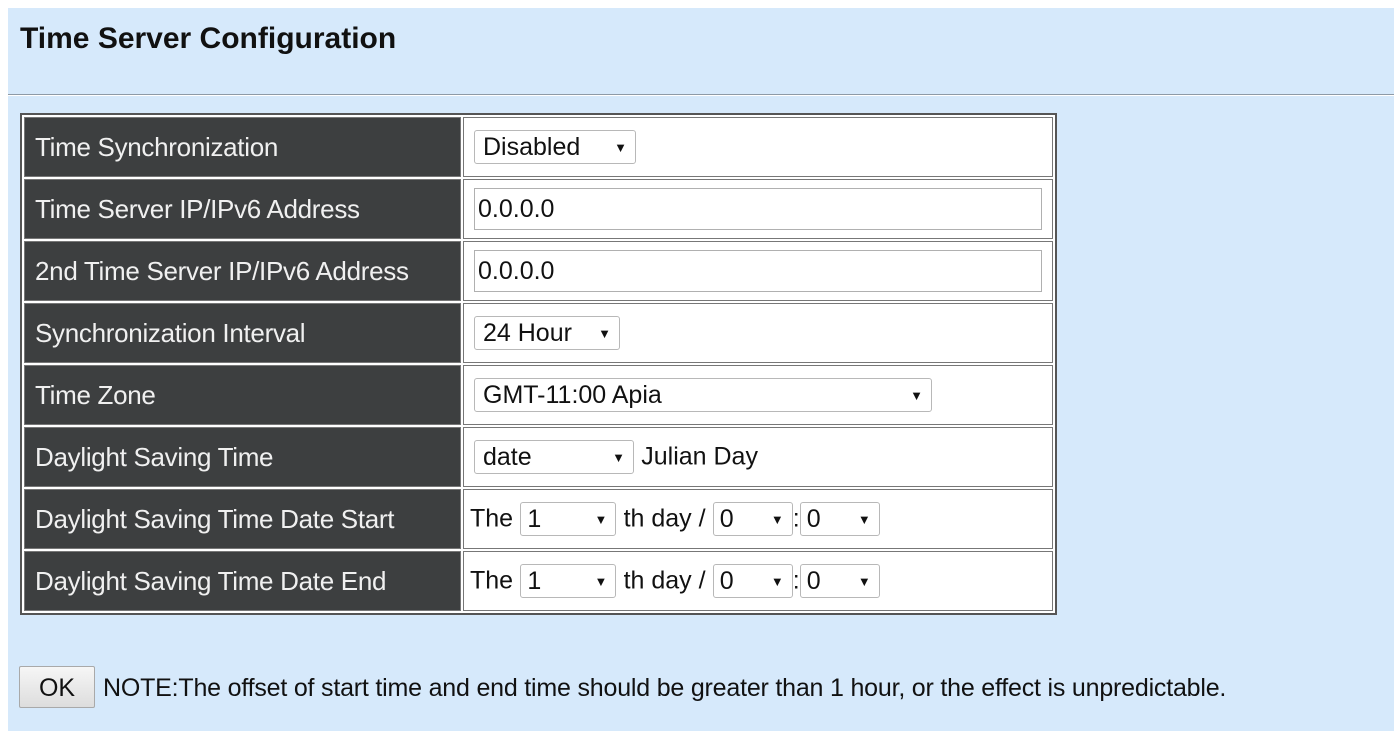 The width and height of the screenshot is (1394, 731). I want to click on second-time-server-ip-input, so click(758, 271).